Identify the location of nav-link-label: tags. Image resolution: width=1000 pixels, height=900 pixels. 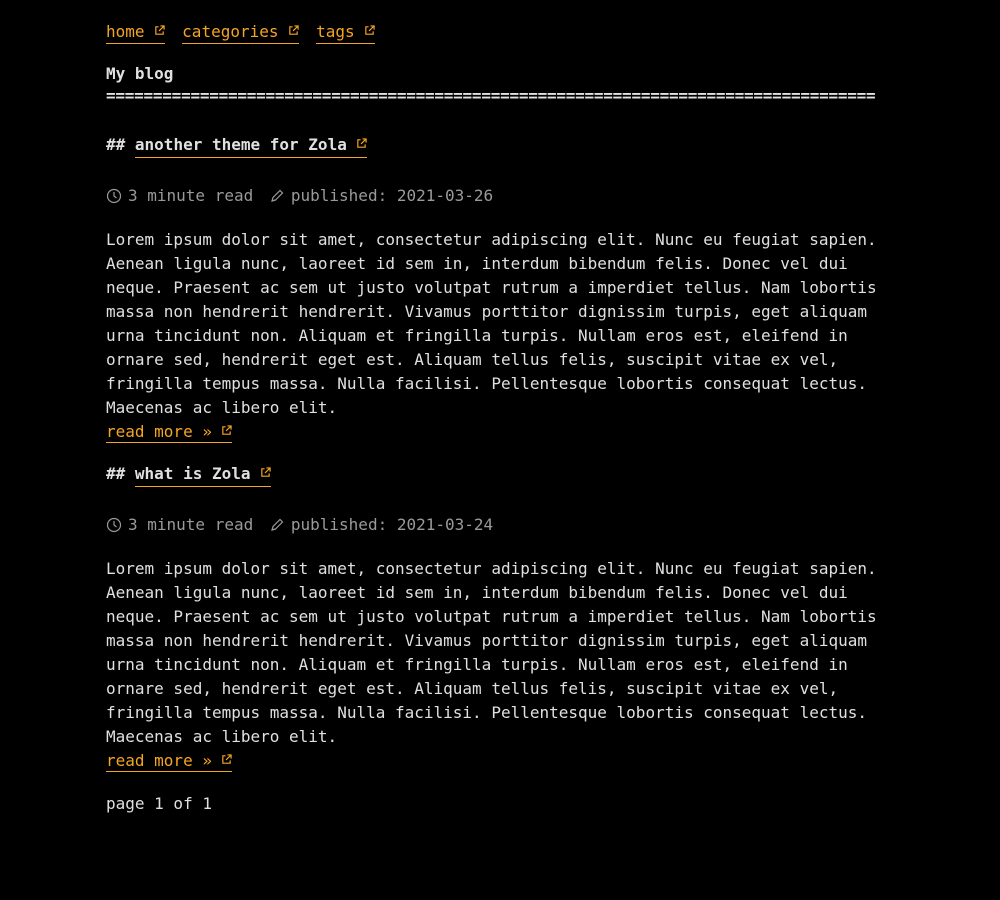
(335, 31).